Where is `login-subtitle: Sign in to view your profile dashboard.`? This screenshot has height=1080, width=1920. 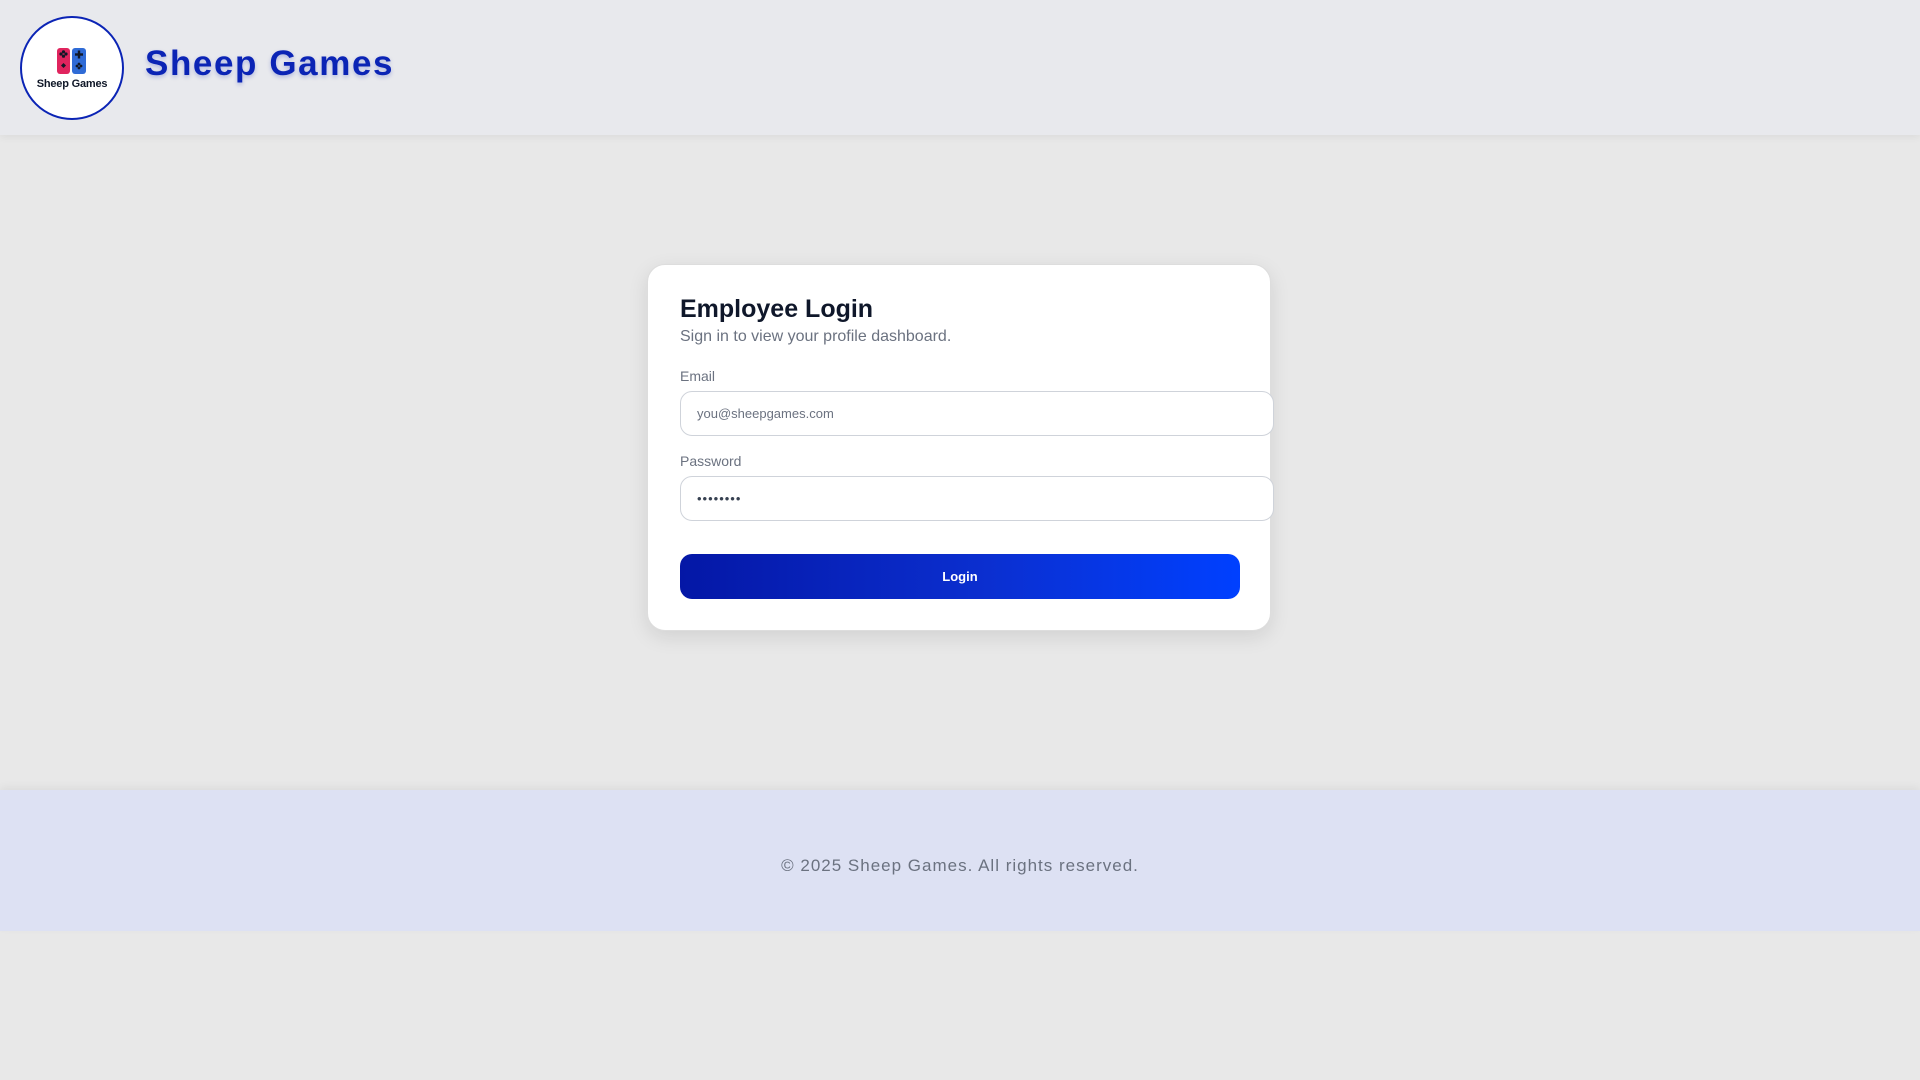 login-subtitle: Sign in to view your profile dashboard. is located at coordinates (816, 336).